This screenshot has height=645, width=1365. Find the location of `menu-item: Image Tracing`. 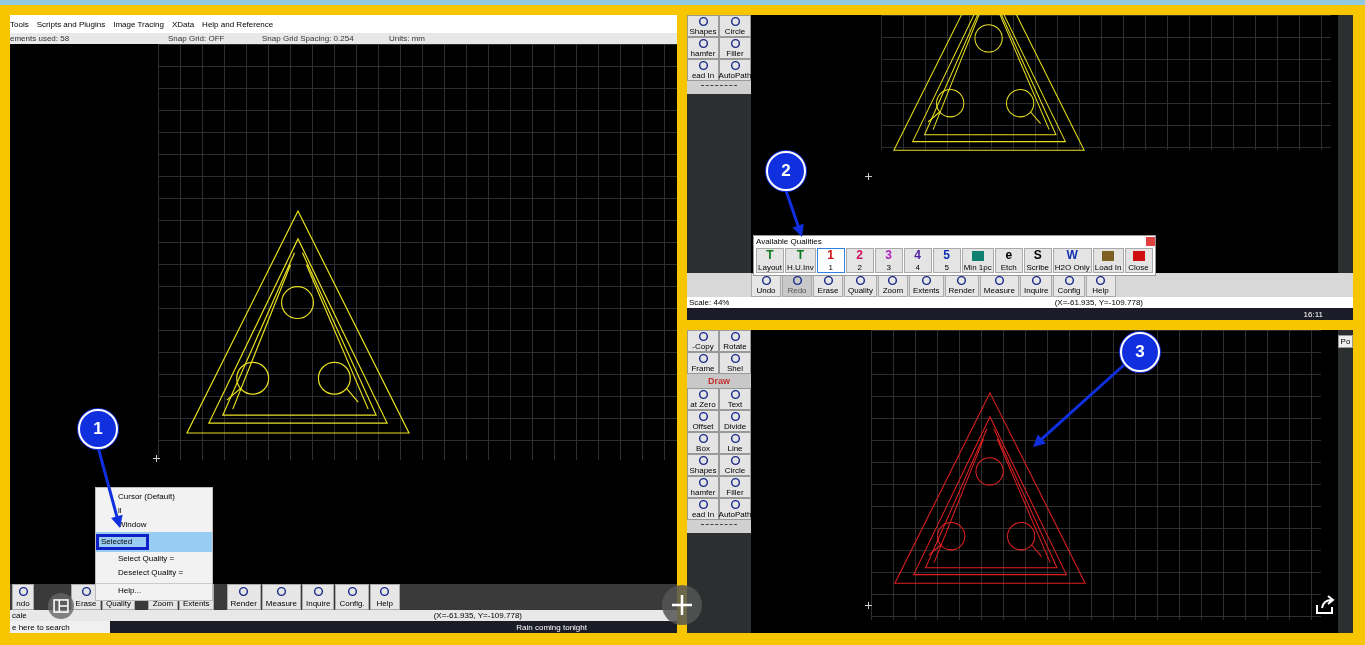

menu-item: Image Tracing is located at coordinates (138, 24).